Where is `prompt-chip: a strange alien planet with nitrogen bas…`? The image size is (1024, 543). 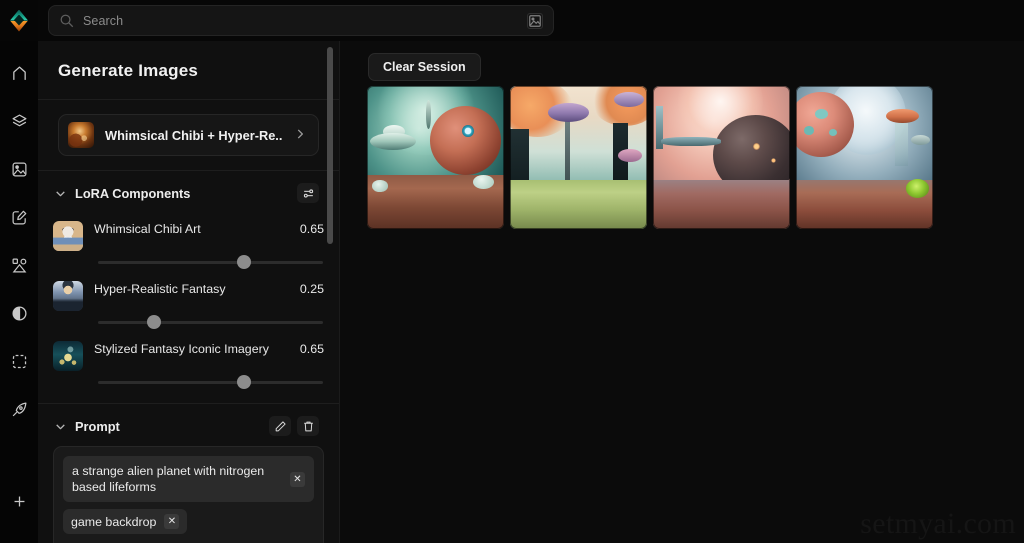
prompt-chip: a strange alien planet with nitrogen bas… is located at coordinates (188, 479).